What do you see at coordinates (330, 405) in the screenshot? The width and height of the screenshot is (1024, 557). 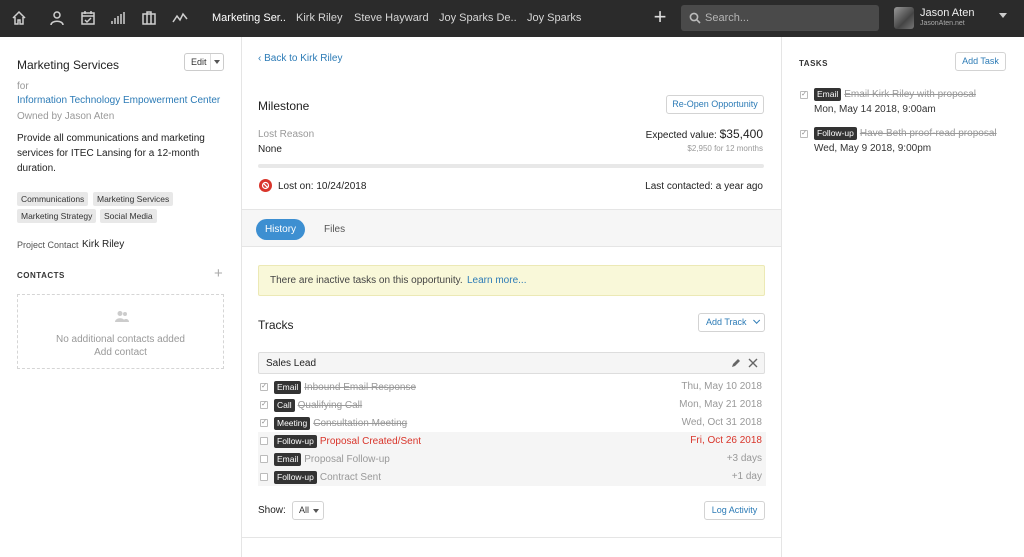 I see `track-row-label: Qualifying Call` at bounding box center [330, 405].